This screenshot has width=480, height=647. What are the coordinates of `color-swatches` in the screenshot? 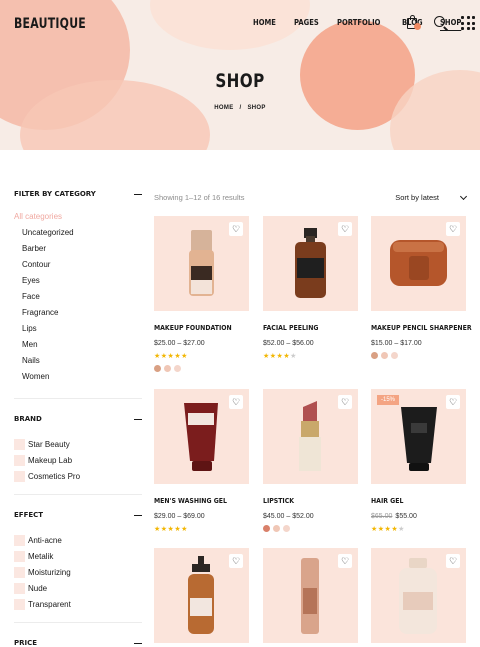 It's located at (418, 355).